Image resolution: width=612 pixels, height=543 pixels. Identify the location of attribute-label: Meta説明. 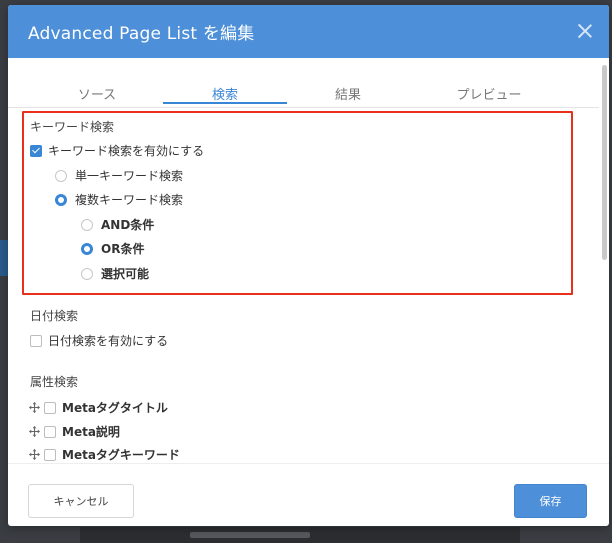
(91, 432).